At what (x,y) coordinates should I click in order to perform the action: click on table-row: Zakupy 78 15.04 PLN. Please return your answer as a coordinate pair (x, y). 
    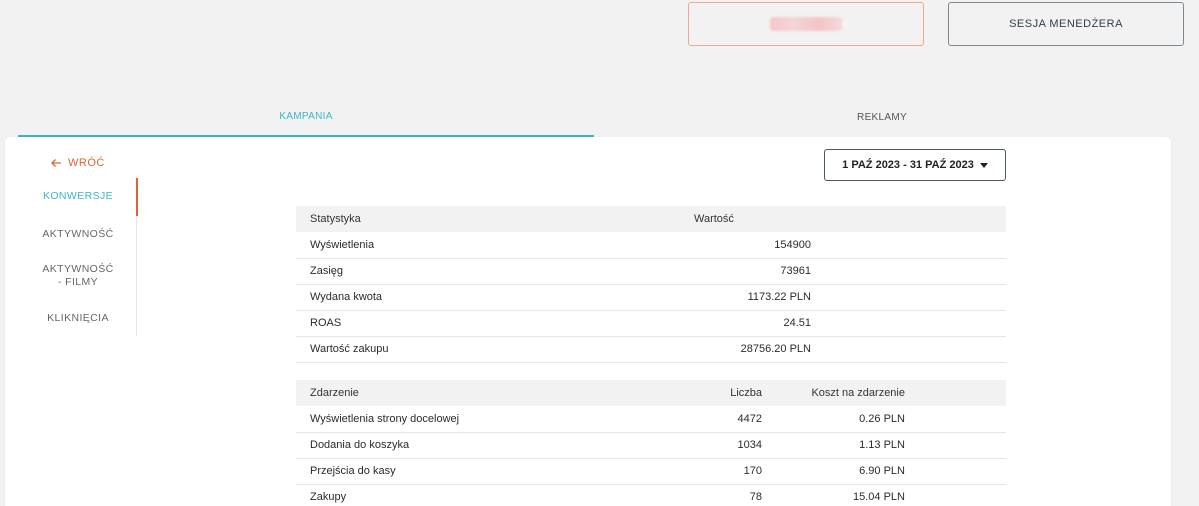
    Looking at the image, I should click on (651, 495).